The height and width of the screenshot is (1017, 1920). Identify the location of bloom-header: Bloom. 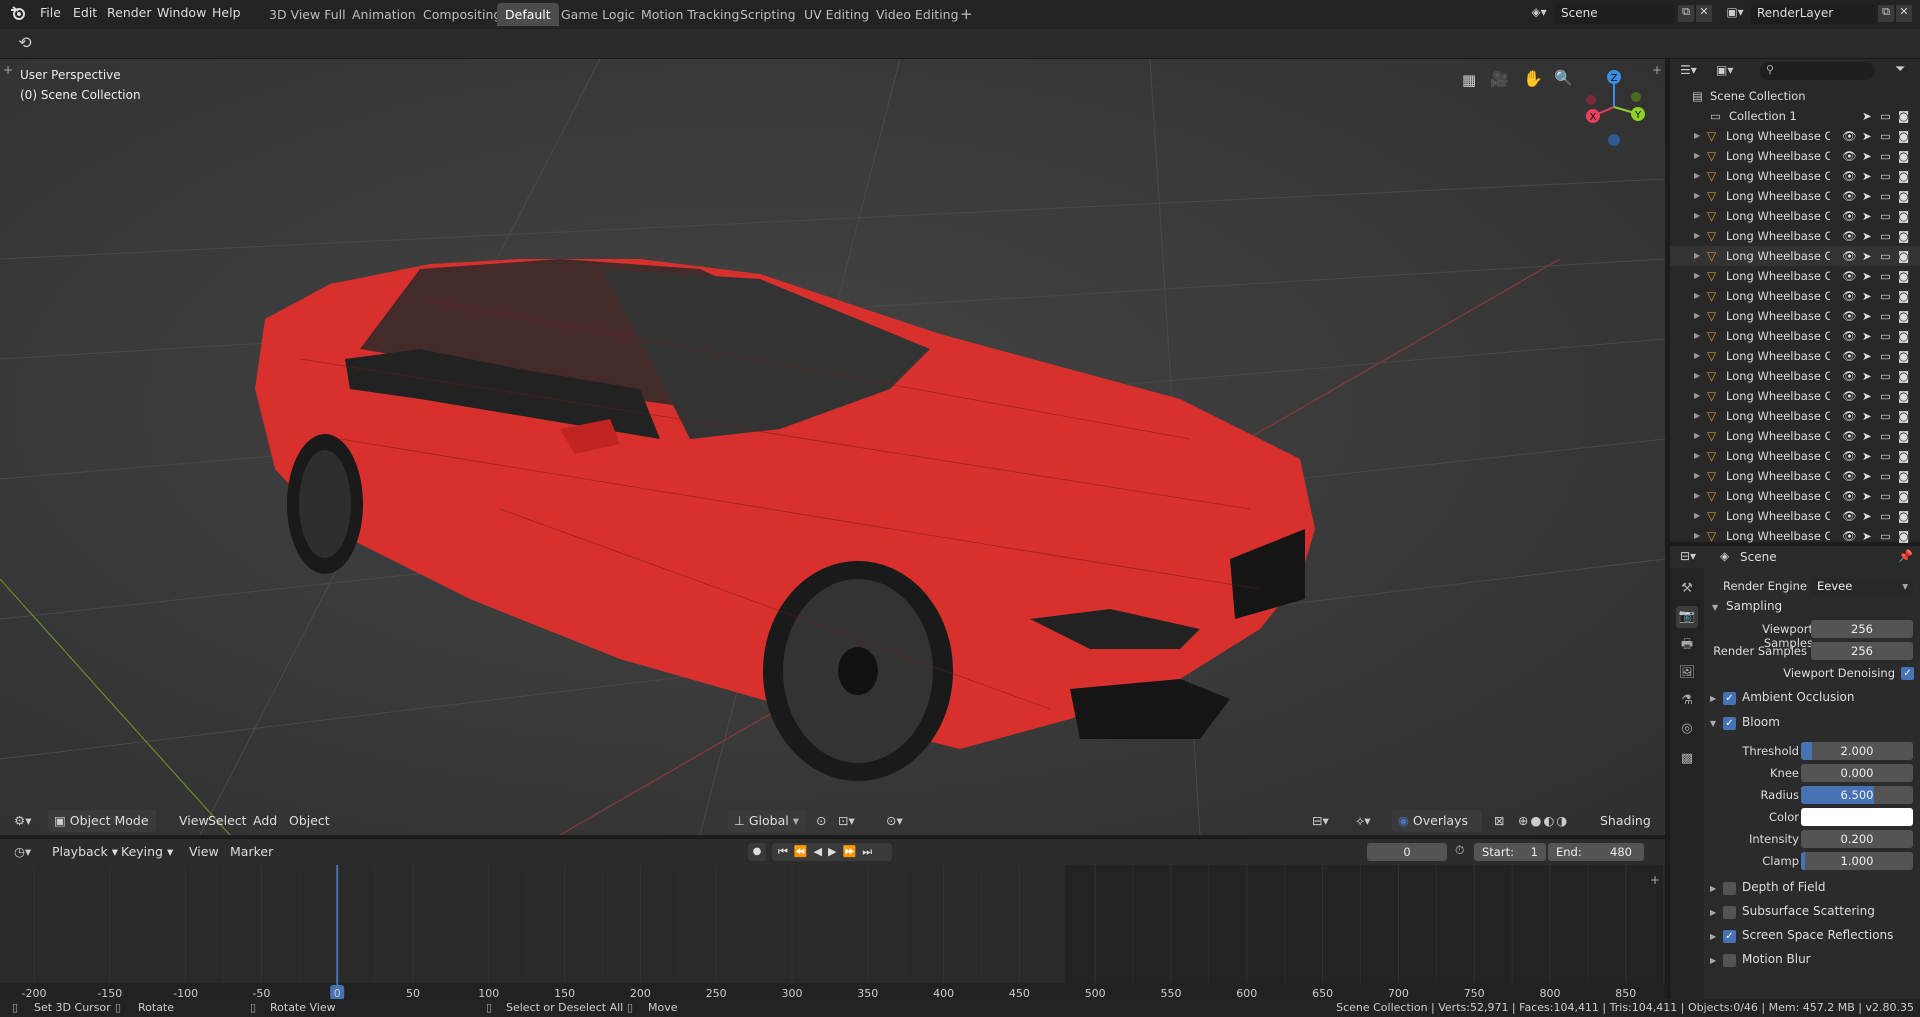
(1761, 722).